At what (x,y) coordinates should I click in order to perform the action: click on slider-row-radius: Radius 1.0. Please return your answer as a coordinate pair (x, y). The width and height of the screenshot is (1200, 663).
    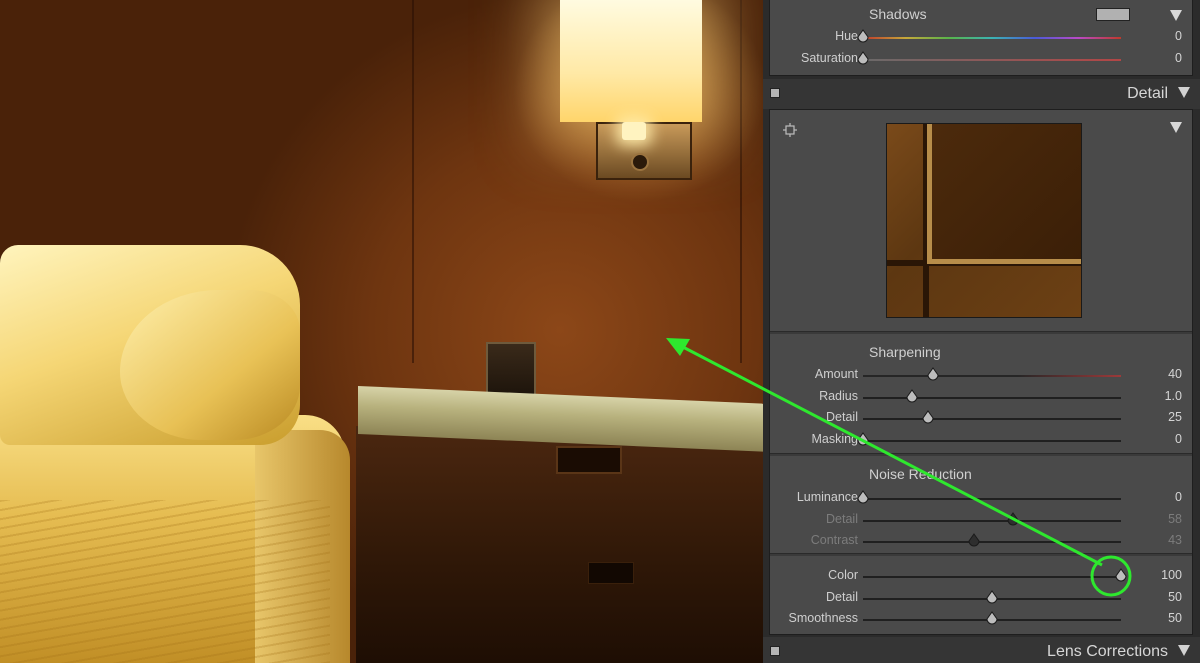
    Looking at the image, I should click on (982, 397).